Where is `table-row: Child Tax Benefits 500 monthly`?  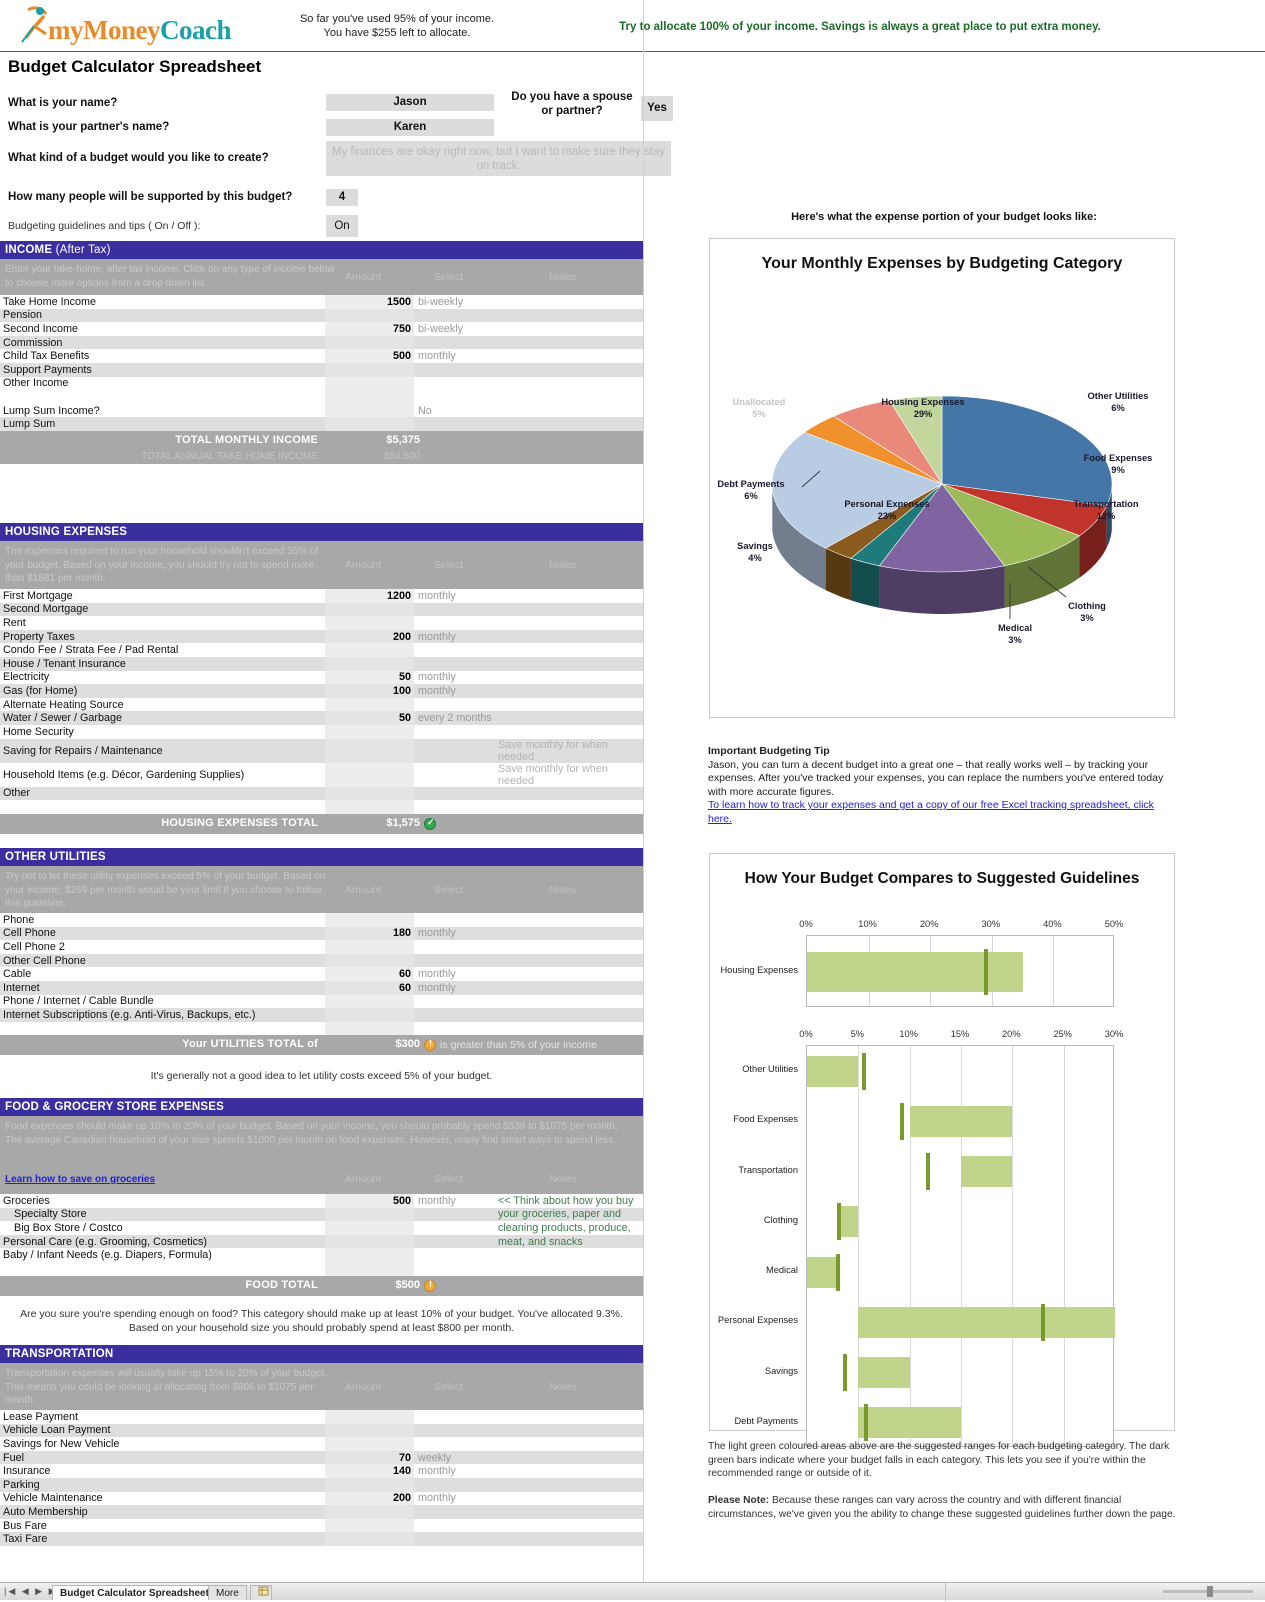 table-row: Child Tax Benefits 500 monthly is located at coordinates (321, 356).